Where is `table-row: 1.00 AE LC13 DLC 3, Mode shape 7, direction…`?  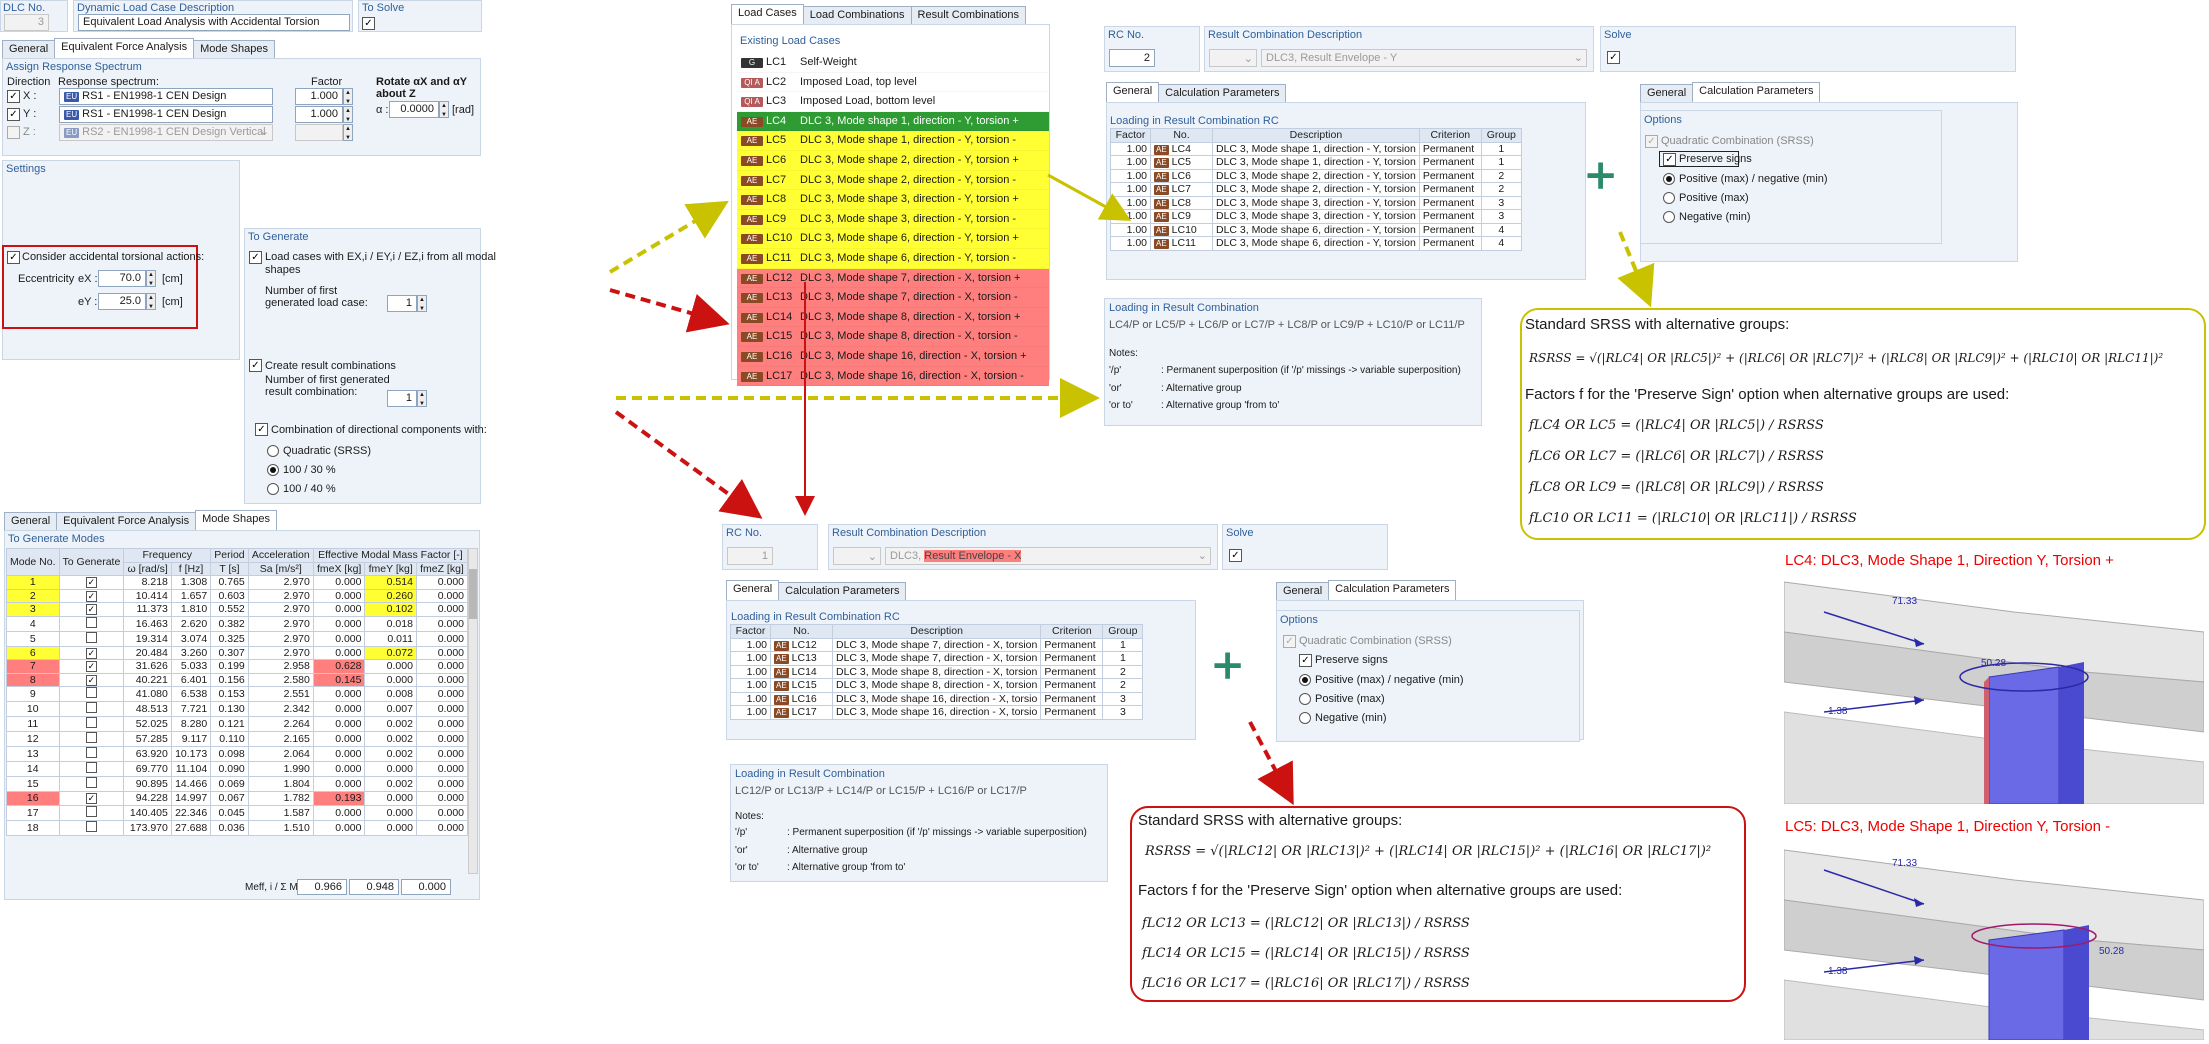
table-row: 1.00 AE LC13 DLC 3, Mode shape 7, direction… is located at coordinates (937, 658).